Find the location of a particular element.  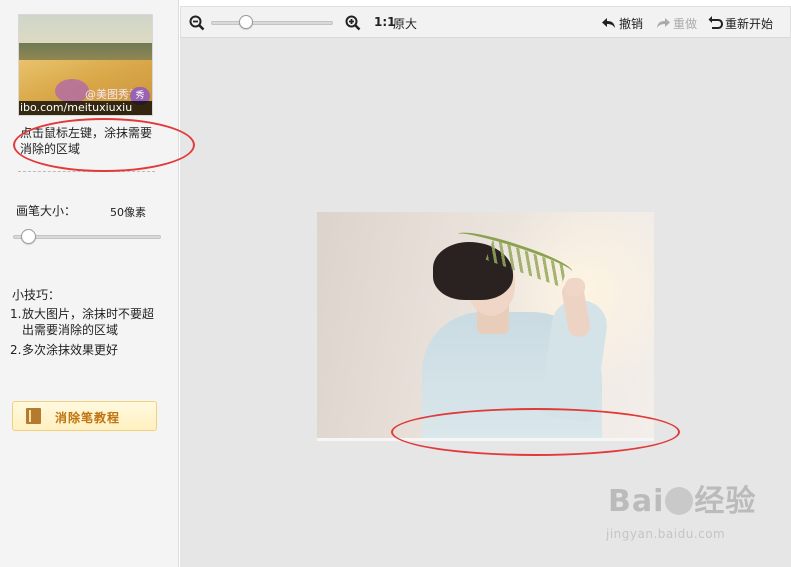

tips-title: 小技巧： is located at coordinates (36, 295).